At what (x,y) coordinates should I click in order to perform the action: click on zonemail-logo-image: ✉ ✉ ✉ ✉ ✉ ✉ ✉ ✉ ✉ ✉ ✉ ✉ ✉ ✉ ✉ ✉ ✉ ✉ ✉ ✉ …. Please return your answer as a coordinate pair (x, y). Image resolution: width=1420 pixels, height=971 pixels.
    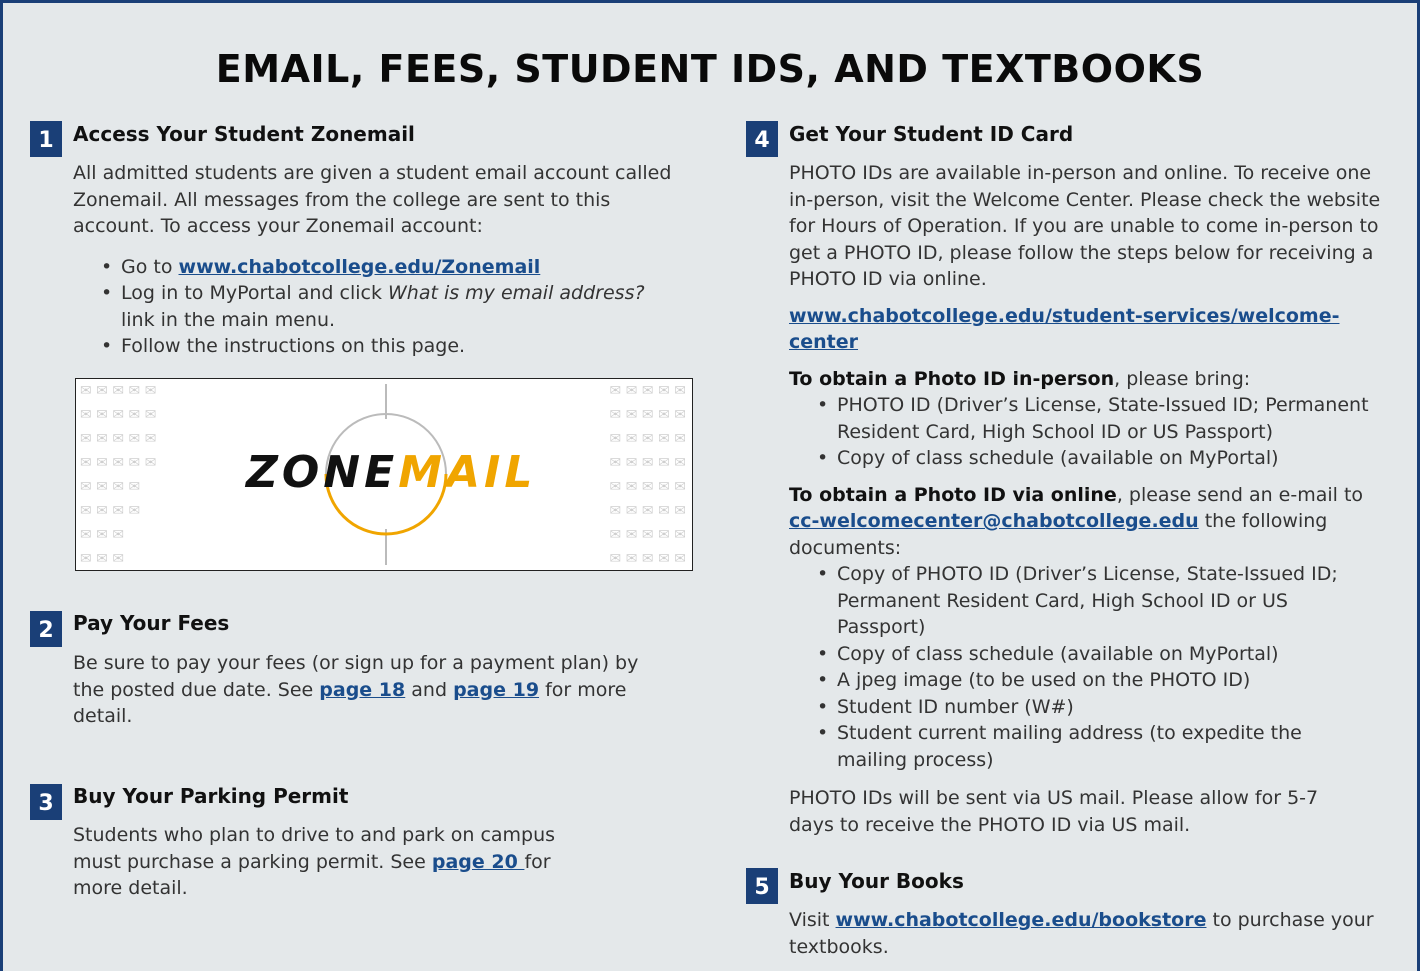
    Looking at the image, I should click on (384, 474).